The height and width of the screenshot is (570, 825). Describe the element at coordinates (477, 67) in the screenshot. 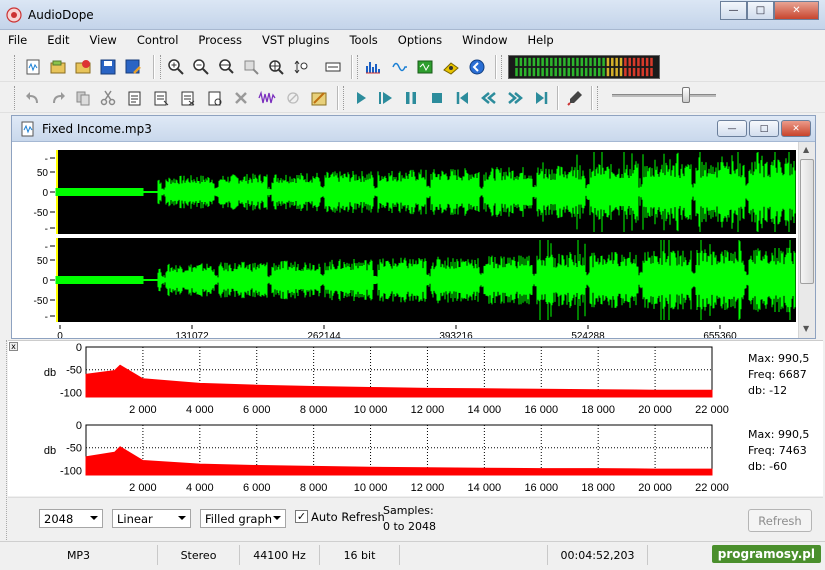

I see `info-button` at that location.